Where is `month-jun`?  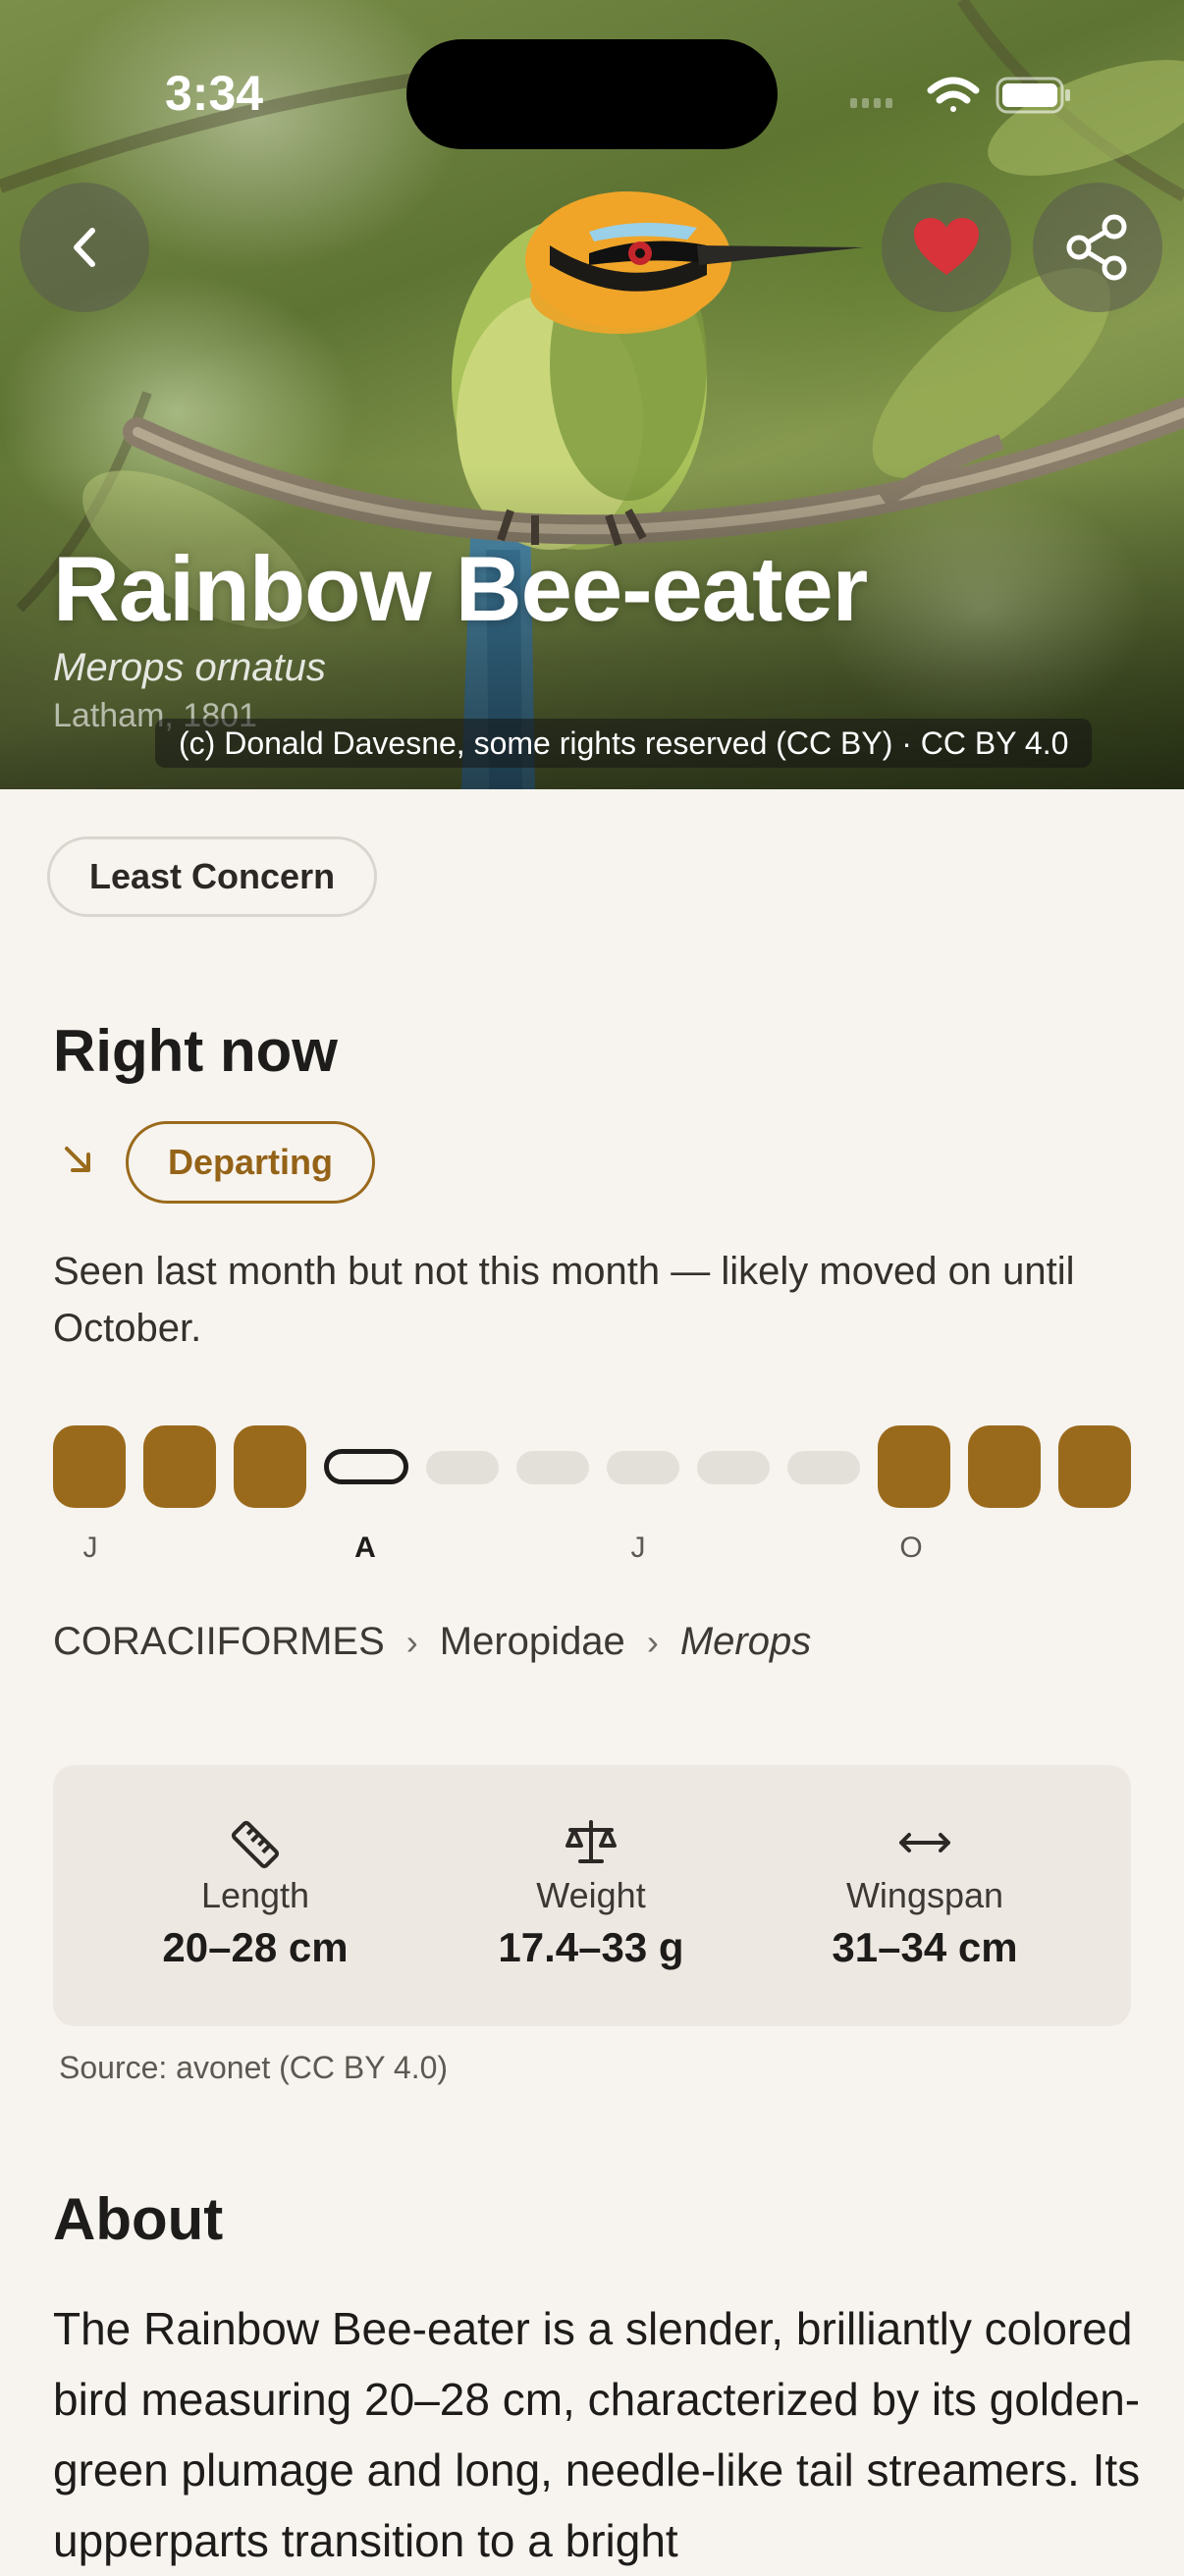
month-jun is located at coordinates (552, 1467).